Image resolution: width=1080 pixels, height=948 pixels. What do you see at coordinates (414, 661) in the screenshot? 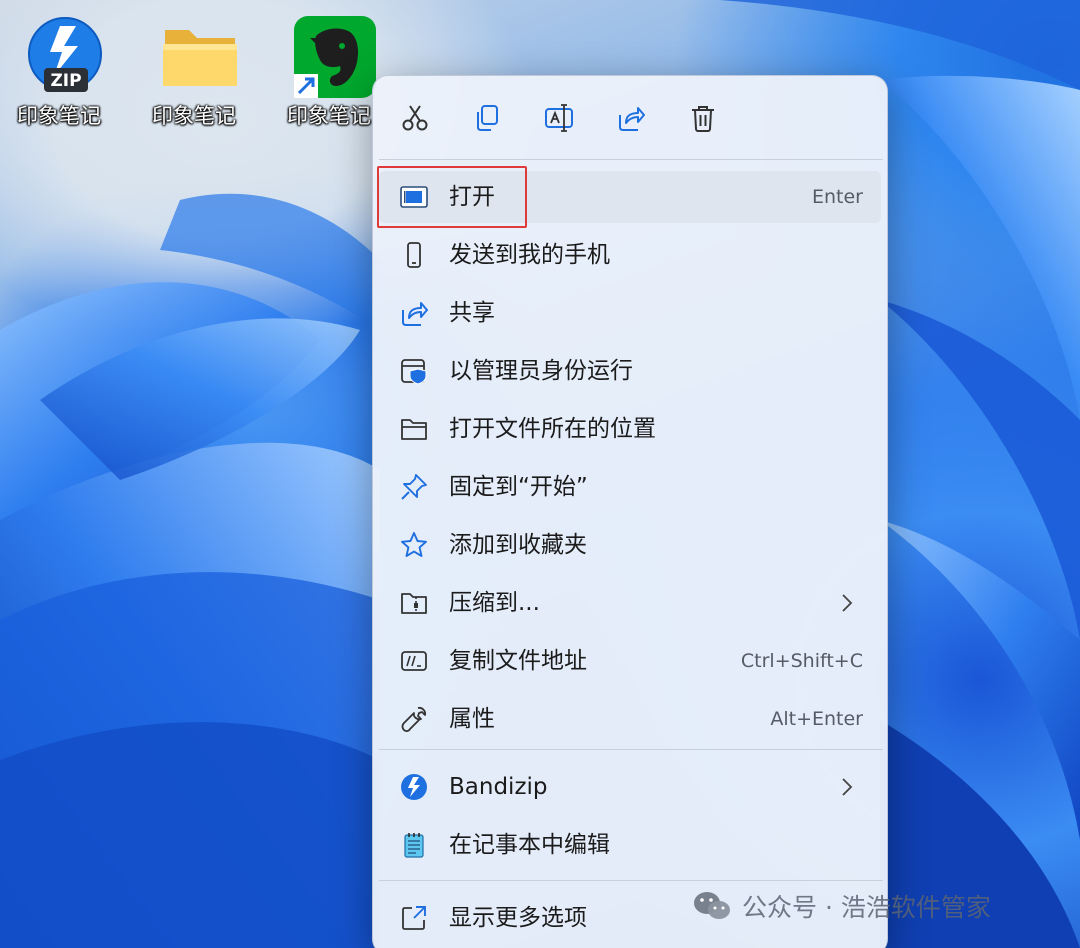
I see `copy-path-icon` at bounding box center [414, 661].